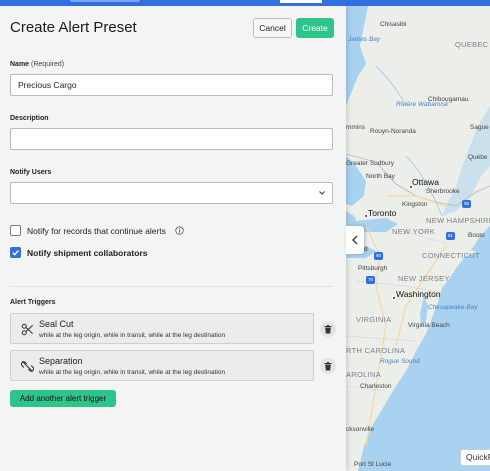 This screenshot has height=471, width=490. Describe the element at coordinates (382, 213) in the screenshot. I see `map-label-toronto: Toronto` at that location.